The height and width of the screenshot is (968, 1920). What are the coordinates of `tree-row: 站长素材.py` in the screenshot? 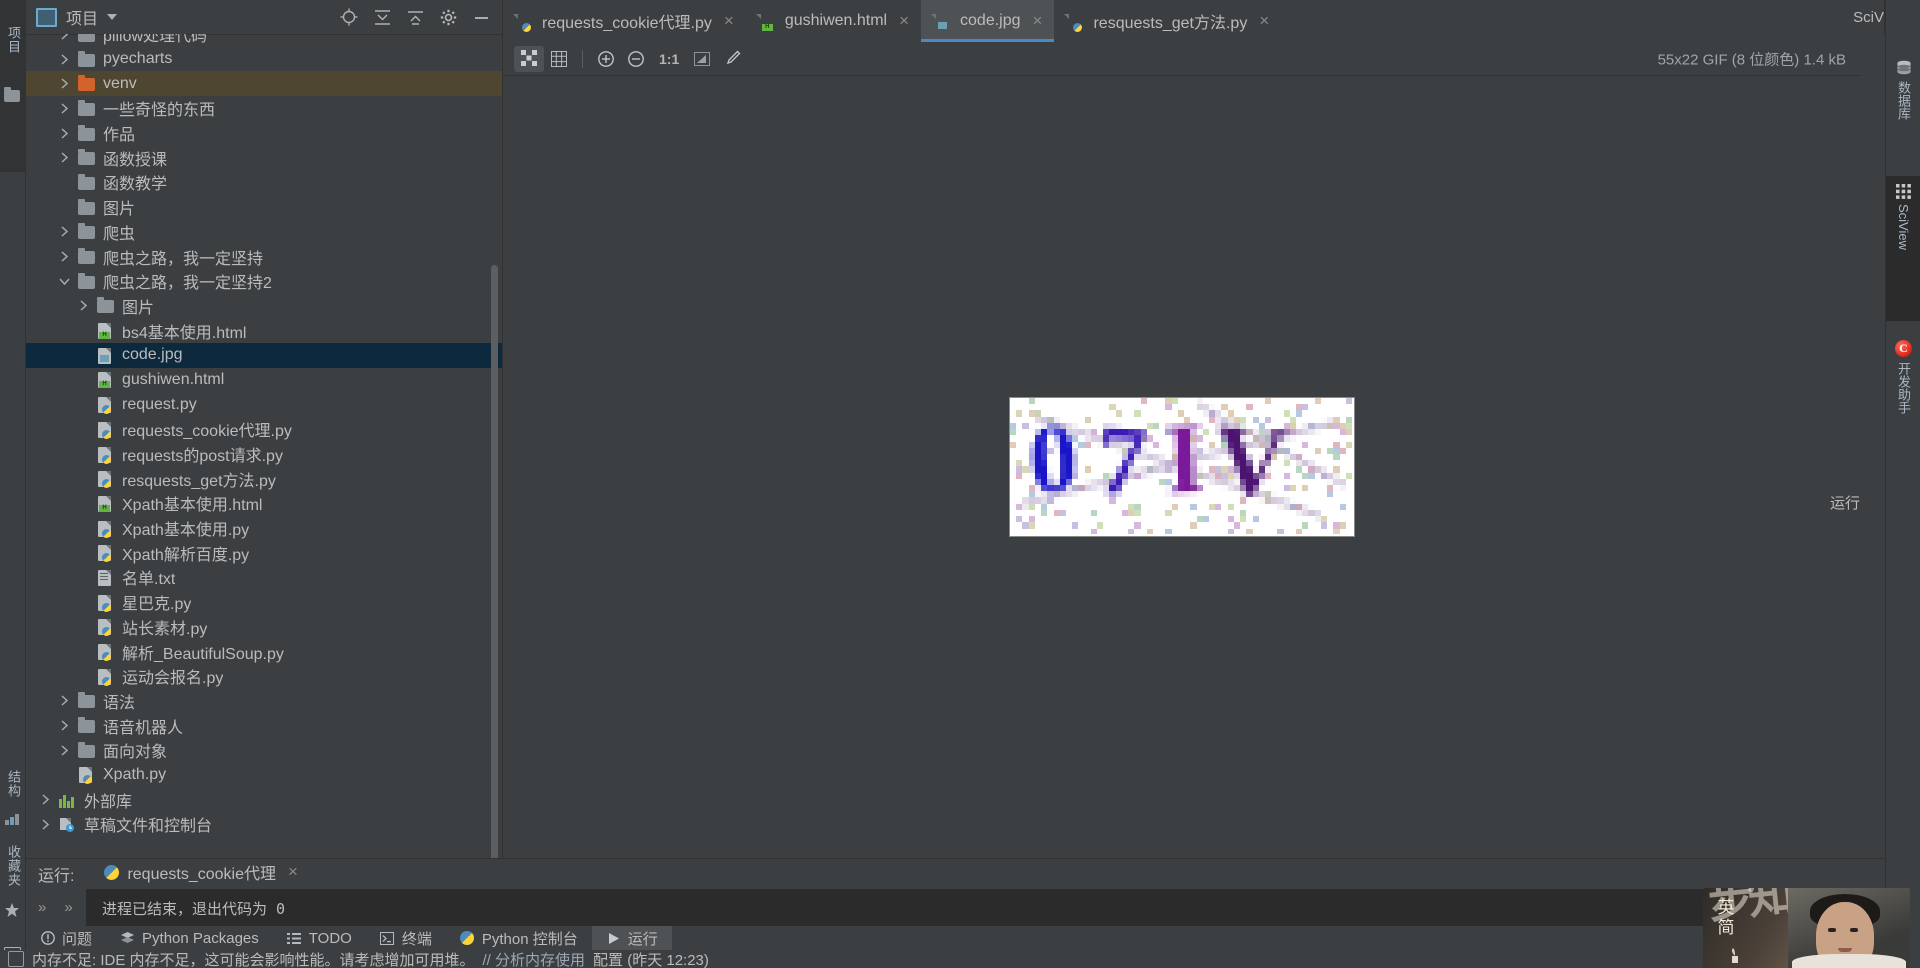 It's located at (264, 627).